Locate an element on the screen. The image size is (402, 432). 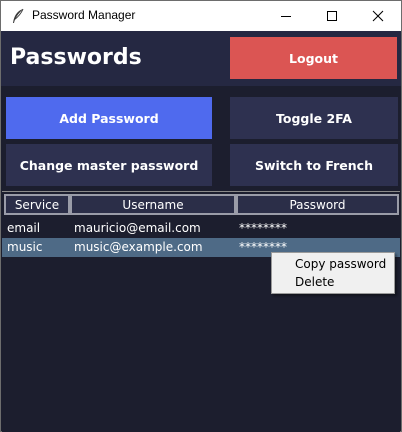
close-button is located at coordinates (378, 16).